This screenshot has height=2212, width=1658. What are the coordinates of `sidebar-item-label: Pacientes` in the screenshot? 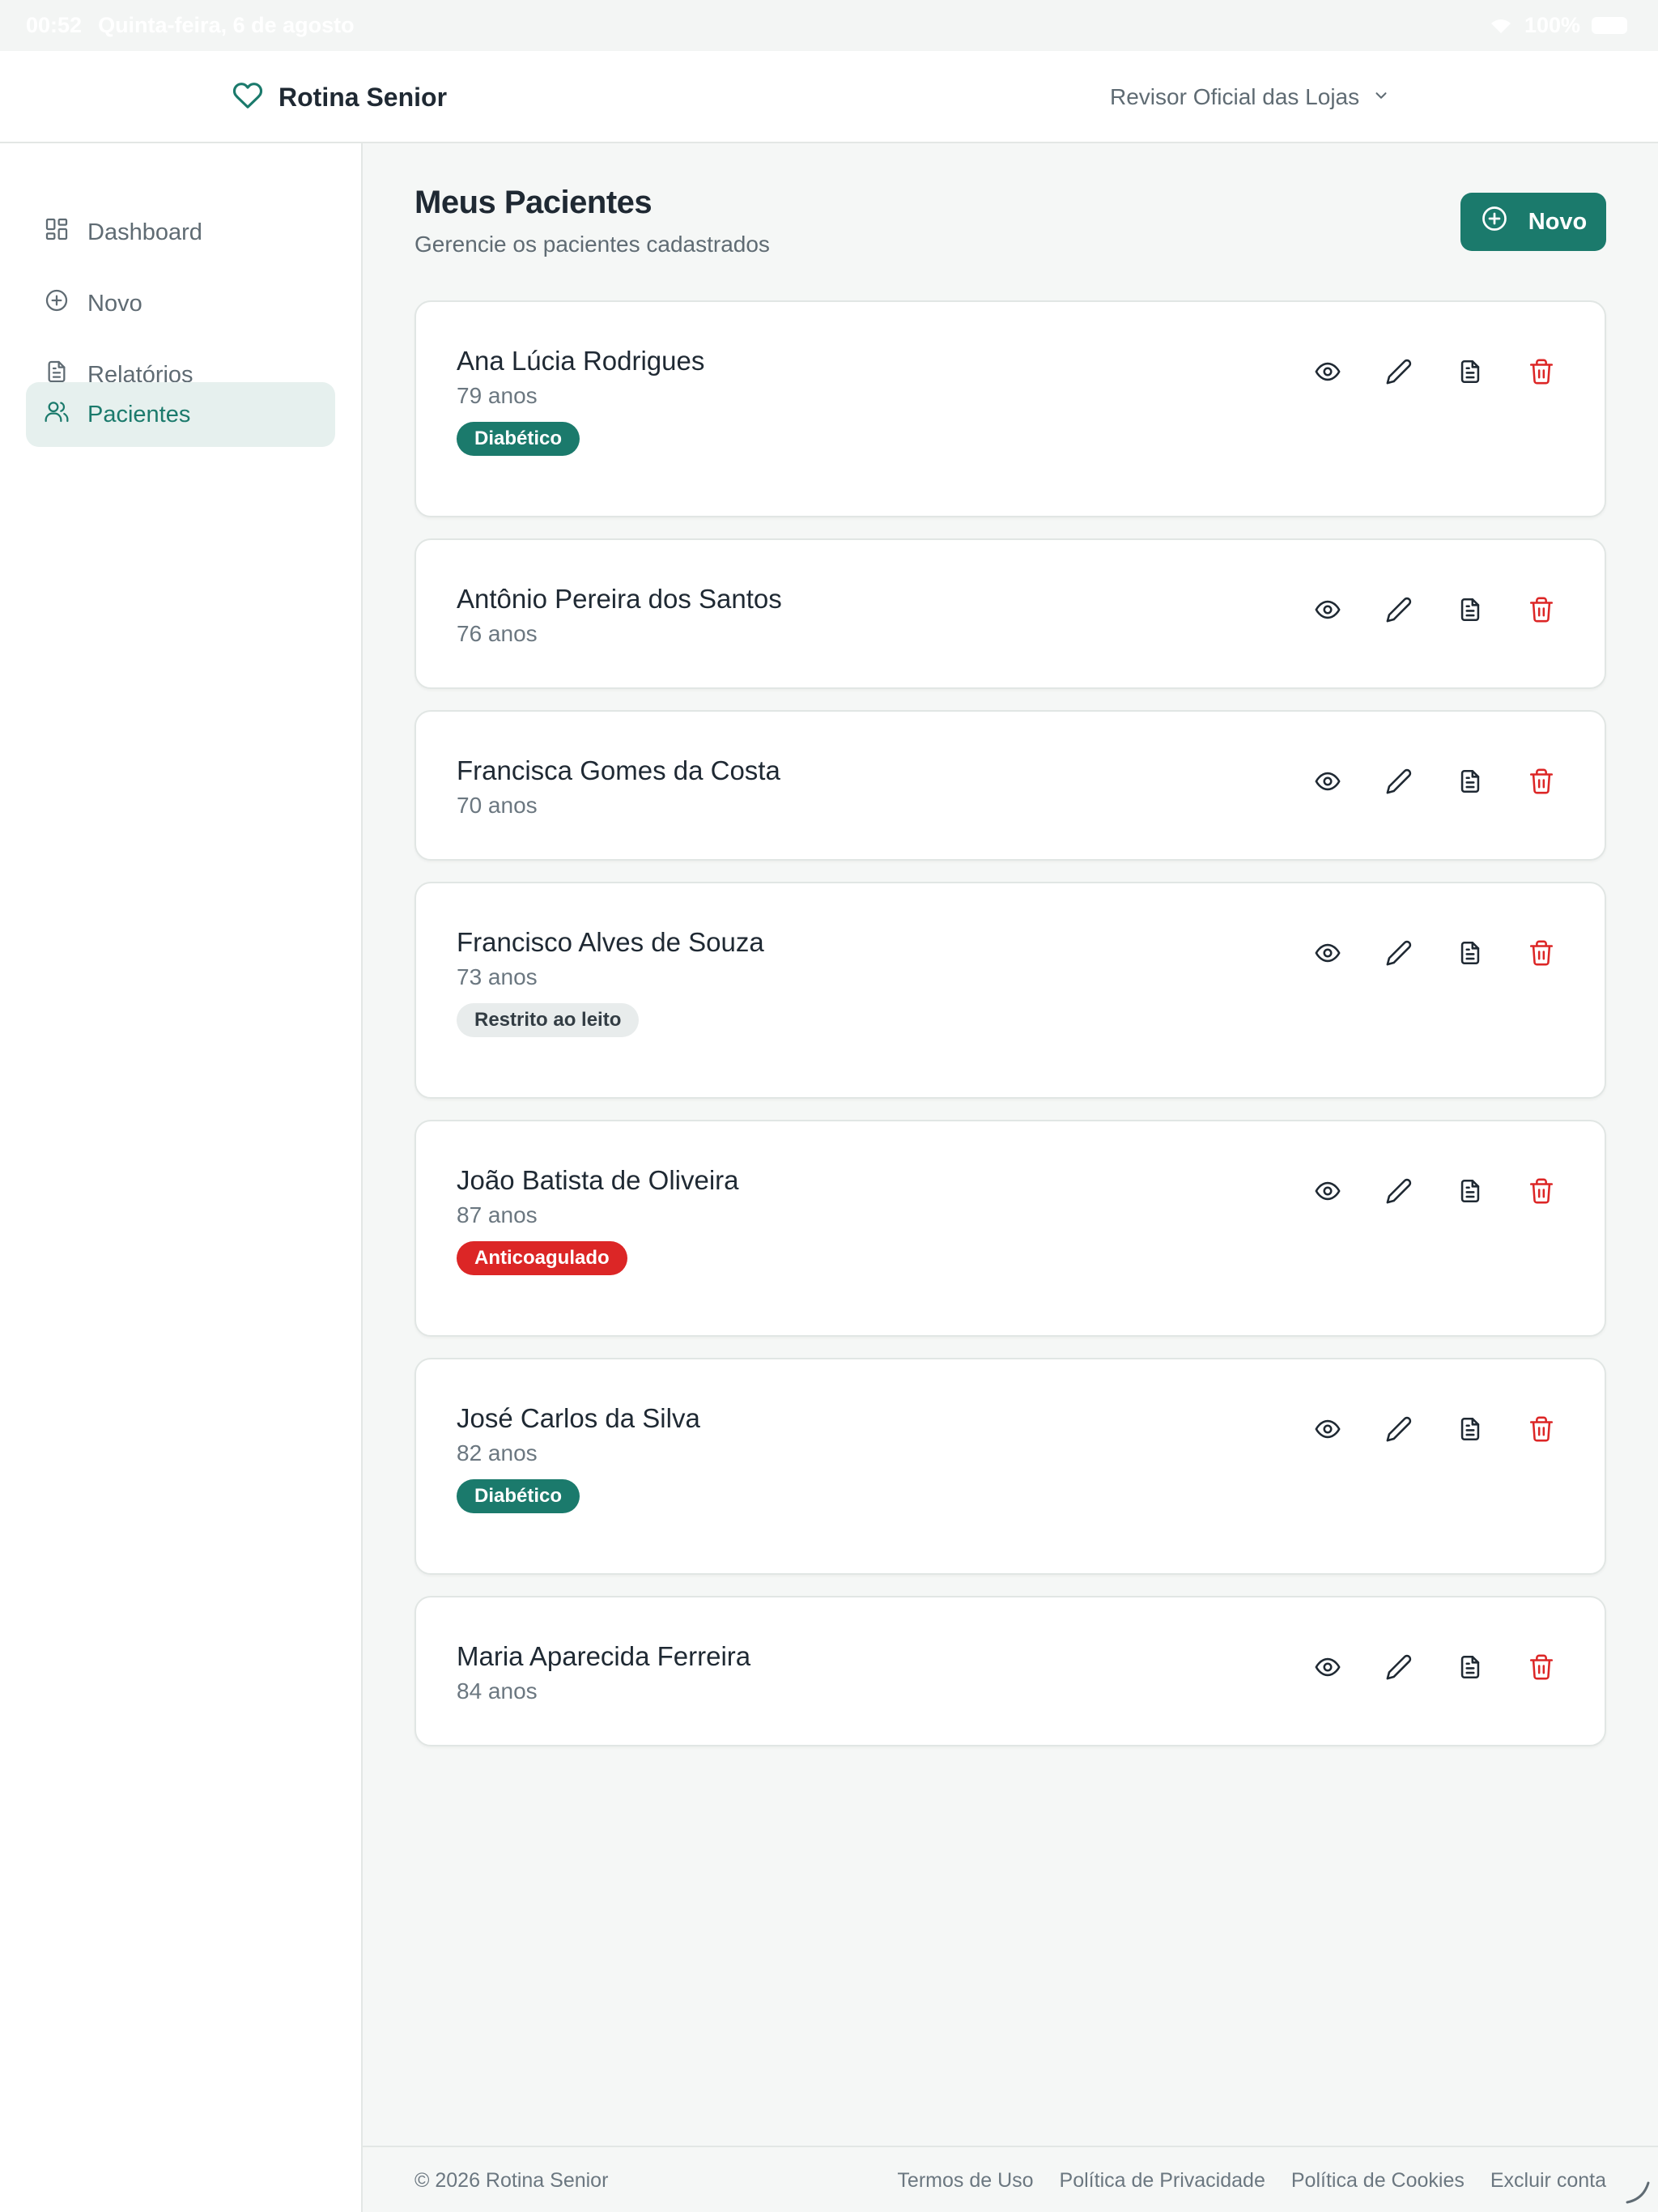 It's located at (139, 414).